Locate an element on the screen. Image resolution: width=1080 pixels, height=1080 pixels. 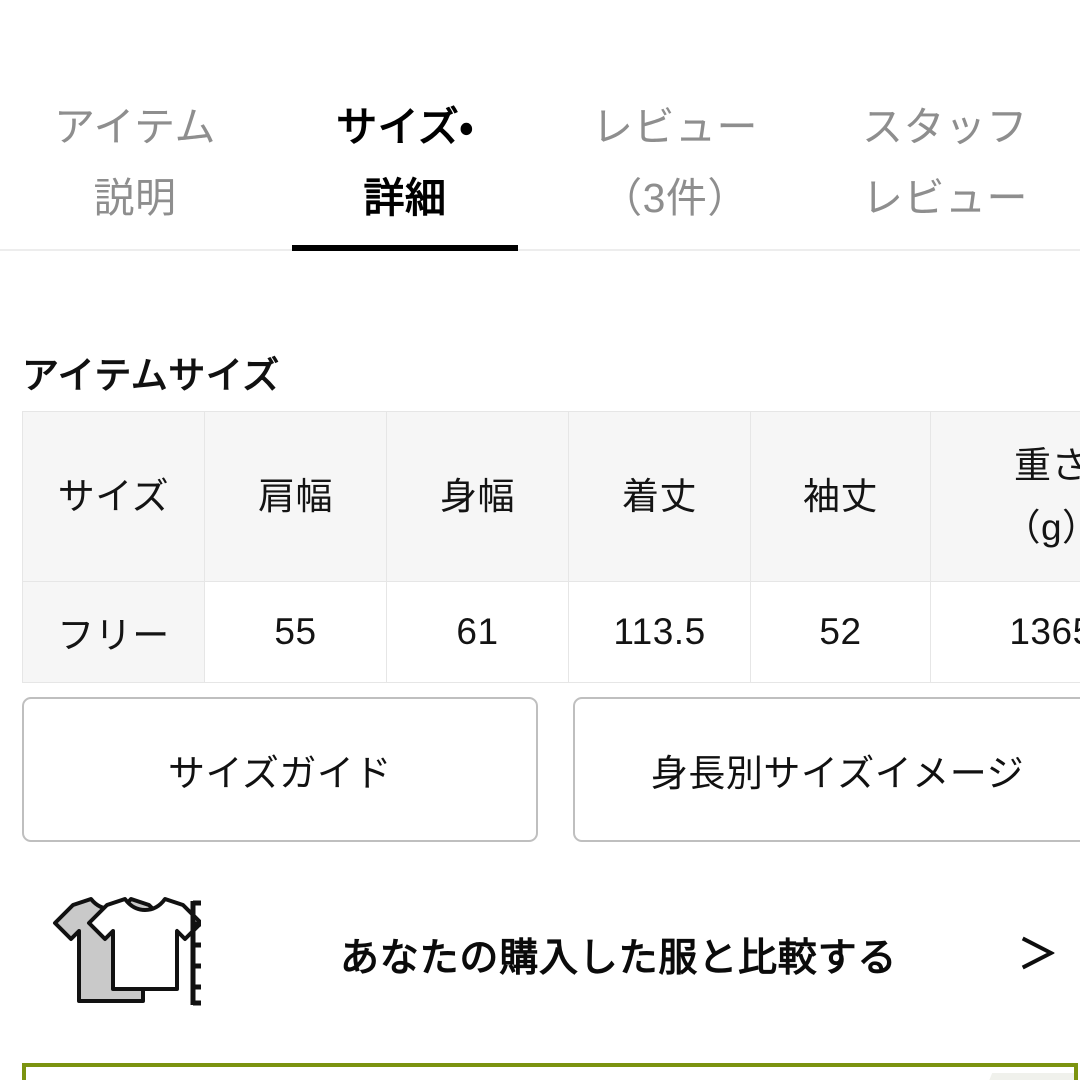
tab-reviews-line1: レビュー is located at coordinates (675, 127).